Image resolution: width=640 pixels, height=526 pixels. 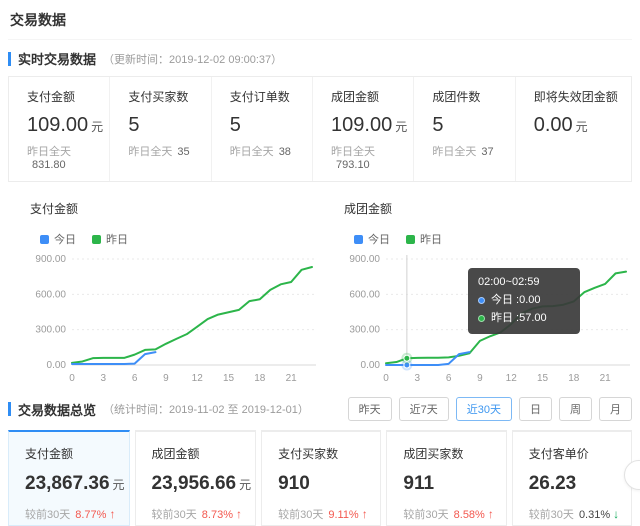 I want to click on stat-label: 支付金额, so click(x=51, y=97).